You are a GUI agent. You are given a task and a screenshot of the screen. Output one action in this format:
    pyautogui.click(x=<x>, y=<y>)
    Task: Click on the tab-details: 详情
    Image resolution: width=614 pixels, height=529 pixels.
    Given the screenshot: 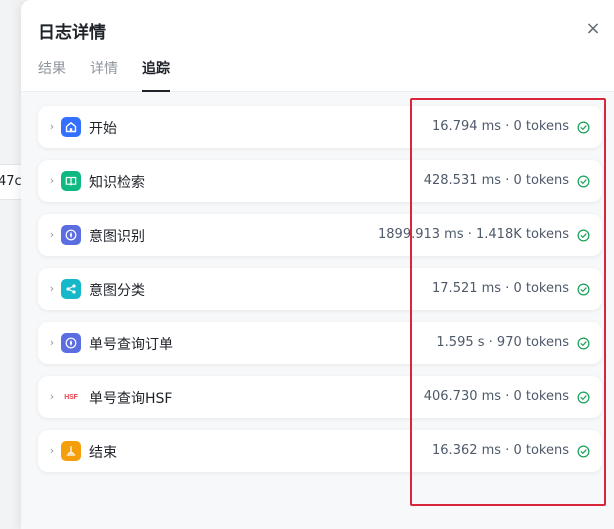 What is the action you would take?
    pyautogui.click(x=104, y=75)
    